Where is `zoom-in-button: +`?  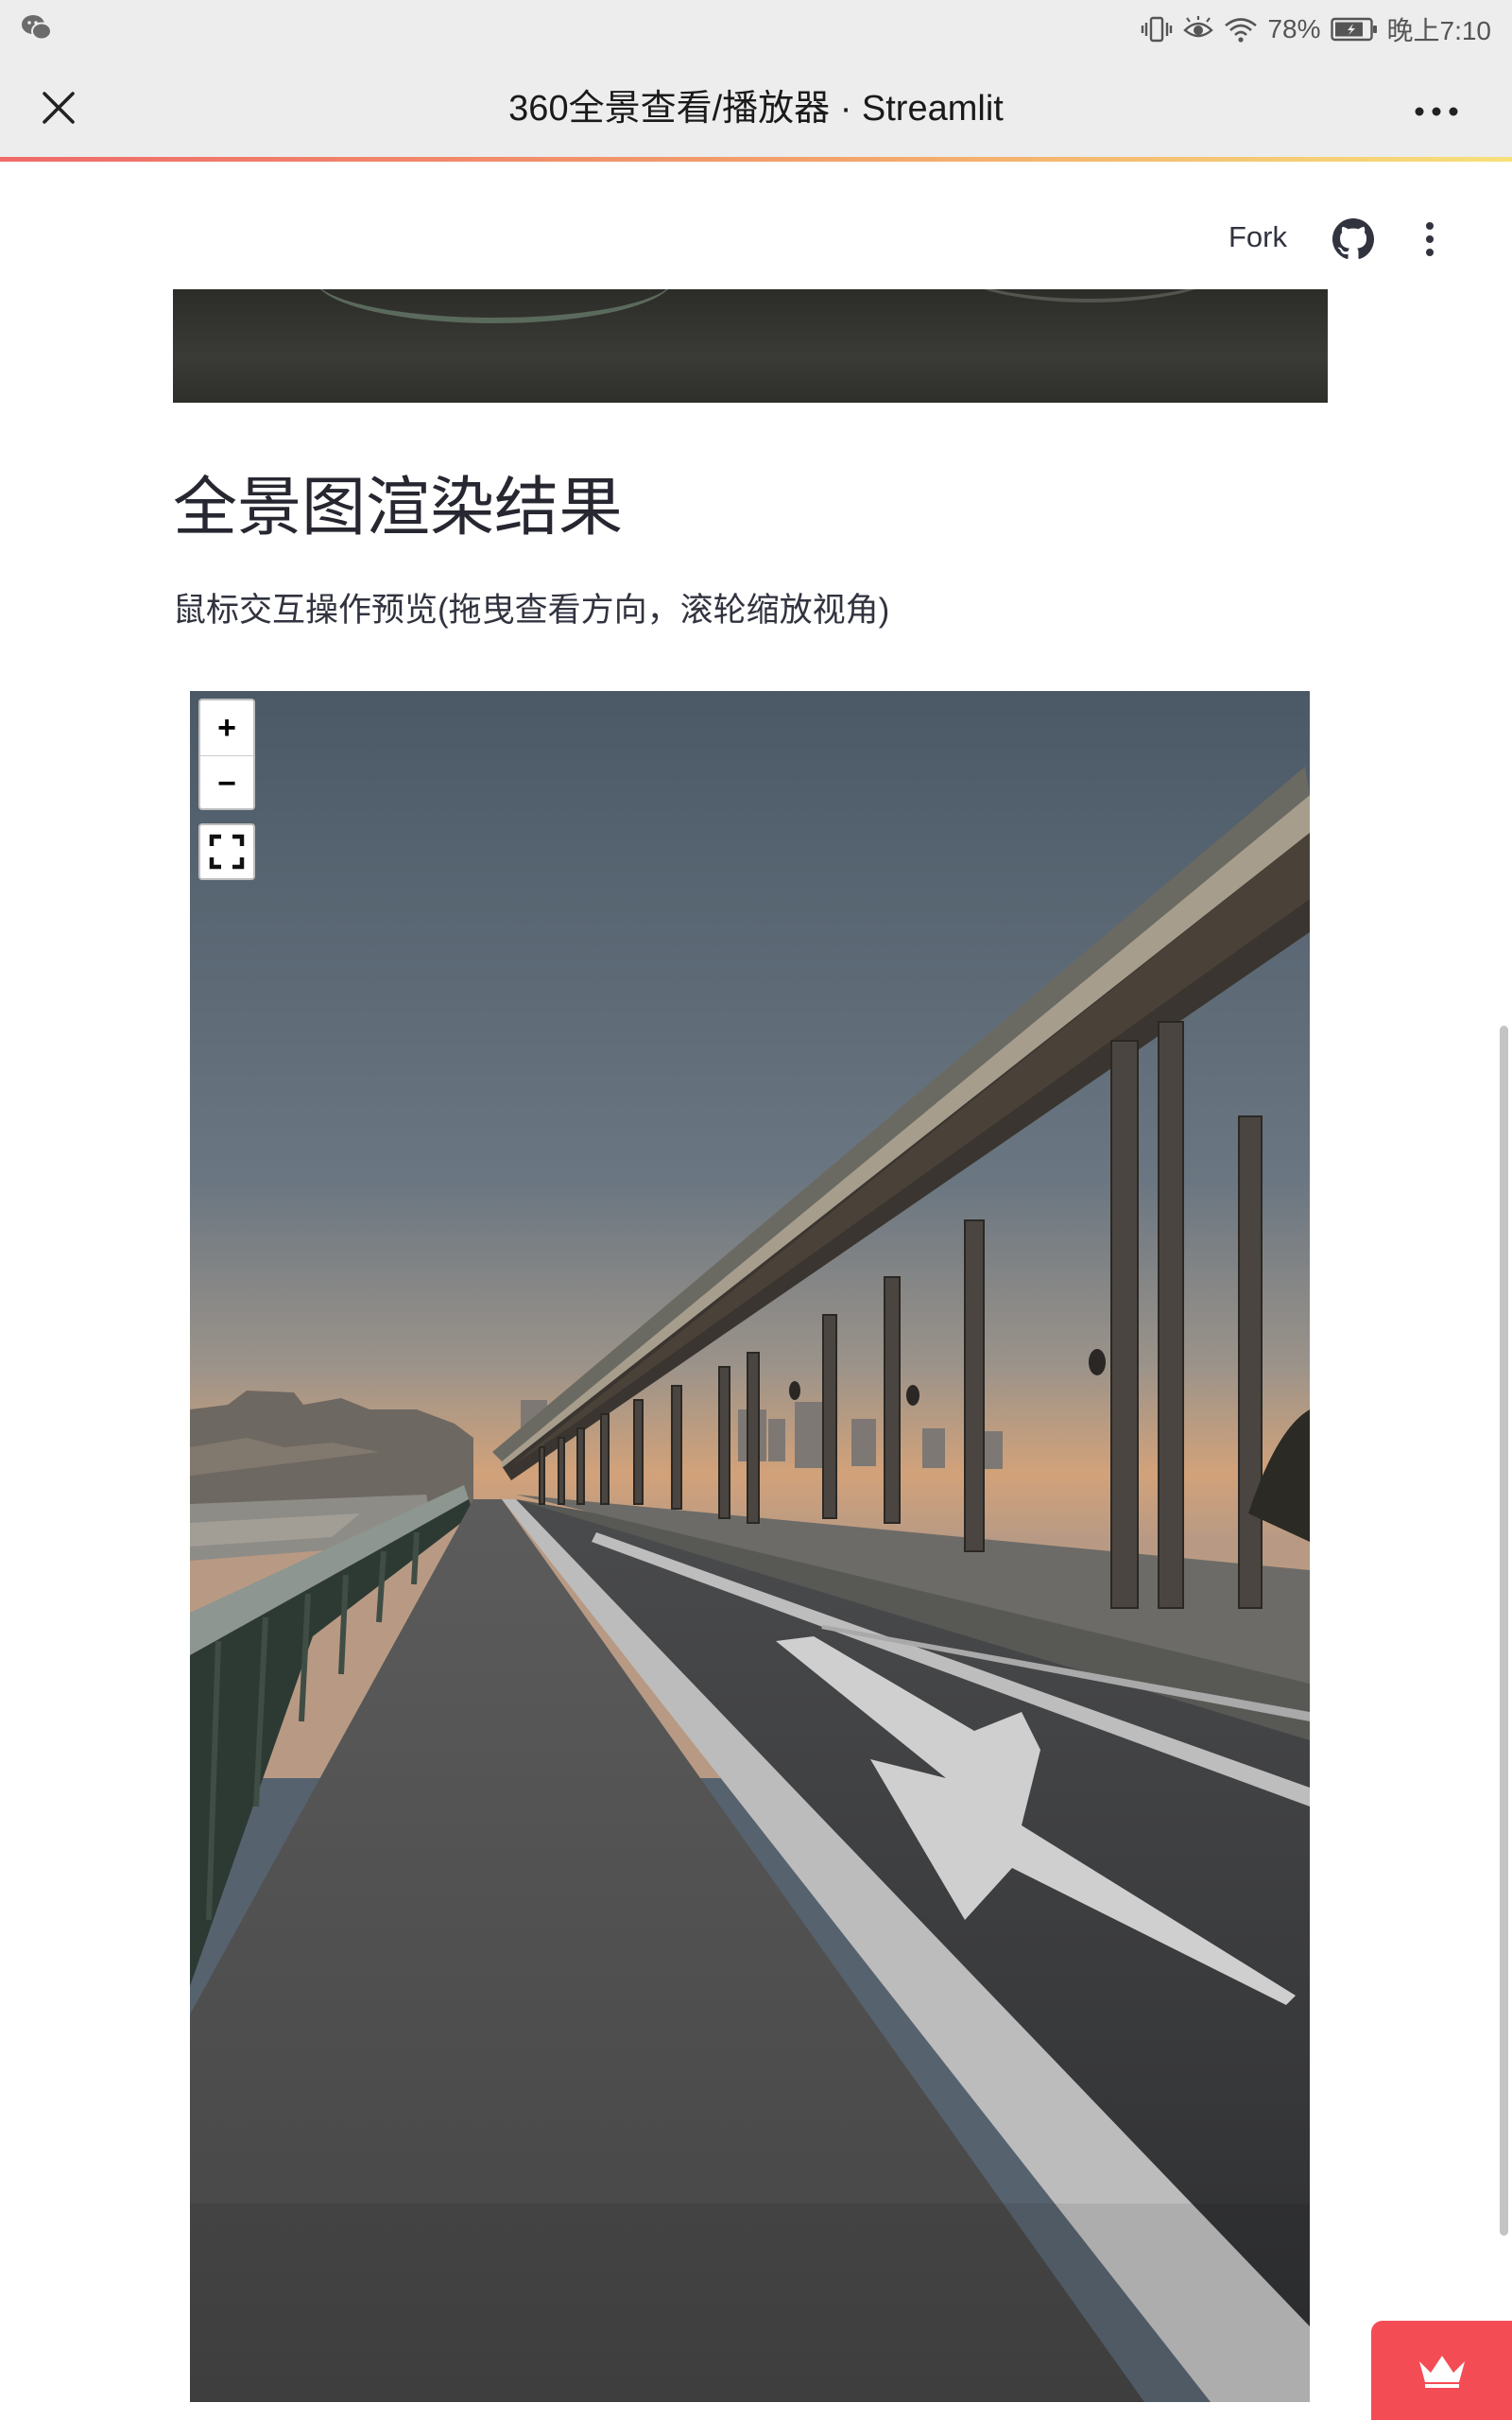 zoom-in-button: + is located at coordinates (226, 728).